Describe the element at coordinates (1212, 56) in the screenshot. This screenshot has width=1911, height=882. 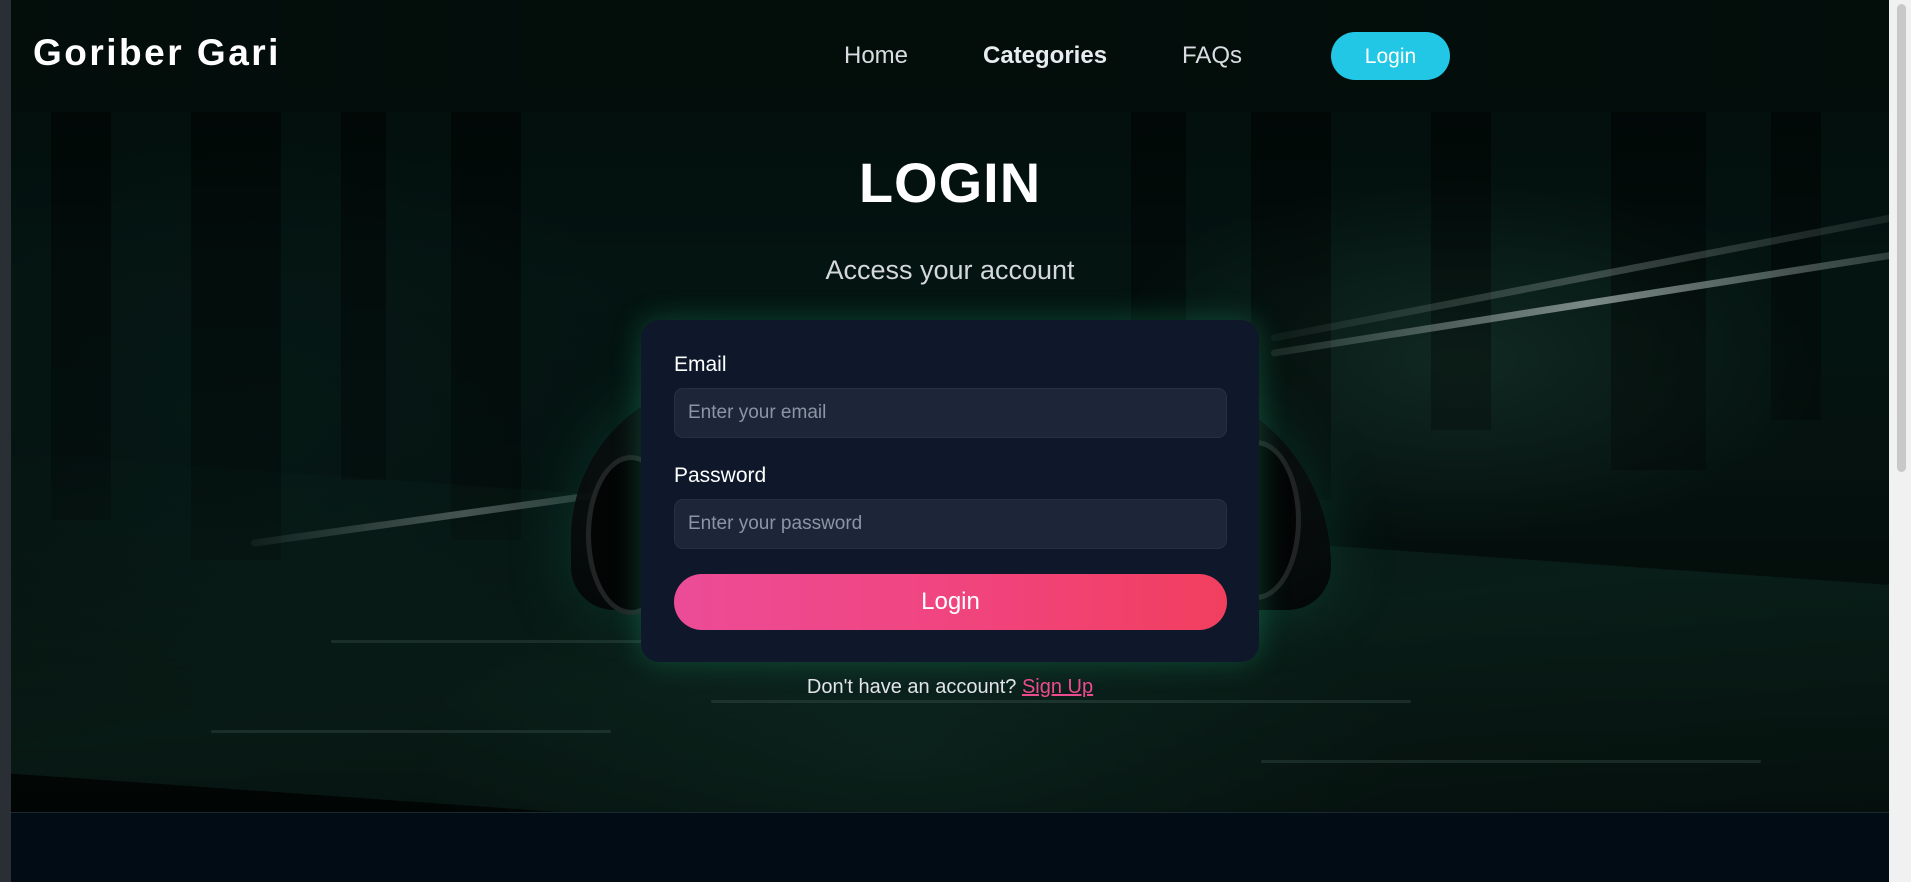
I see `nav-link-faqs: FAQs` at that location.